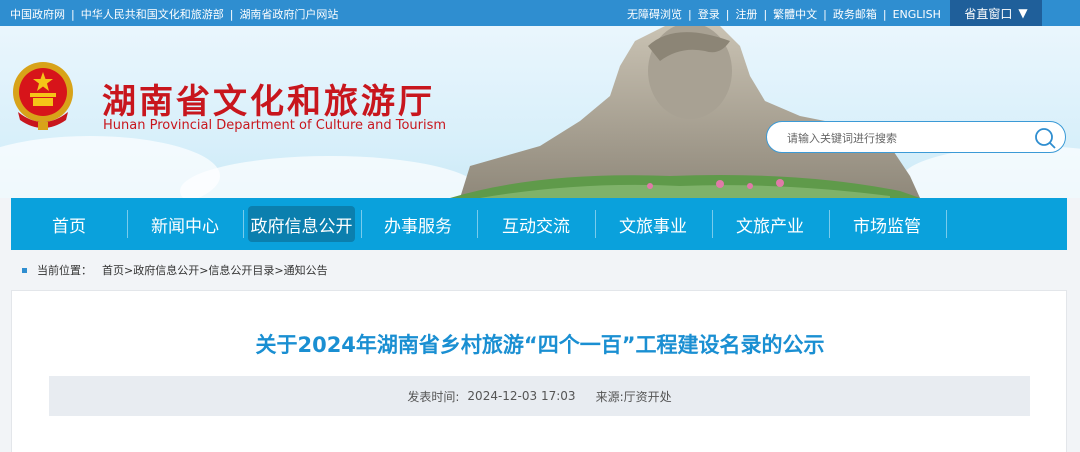  I want to click on link-hunan-gov-portal: 湖南省政府门户网站, so click(288, 14).